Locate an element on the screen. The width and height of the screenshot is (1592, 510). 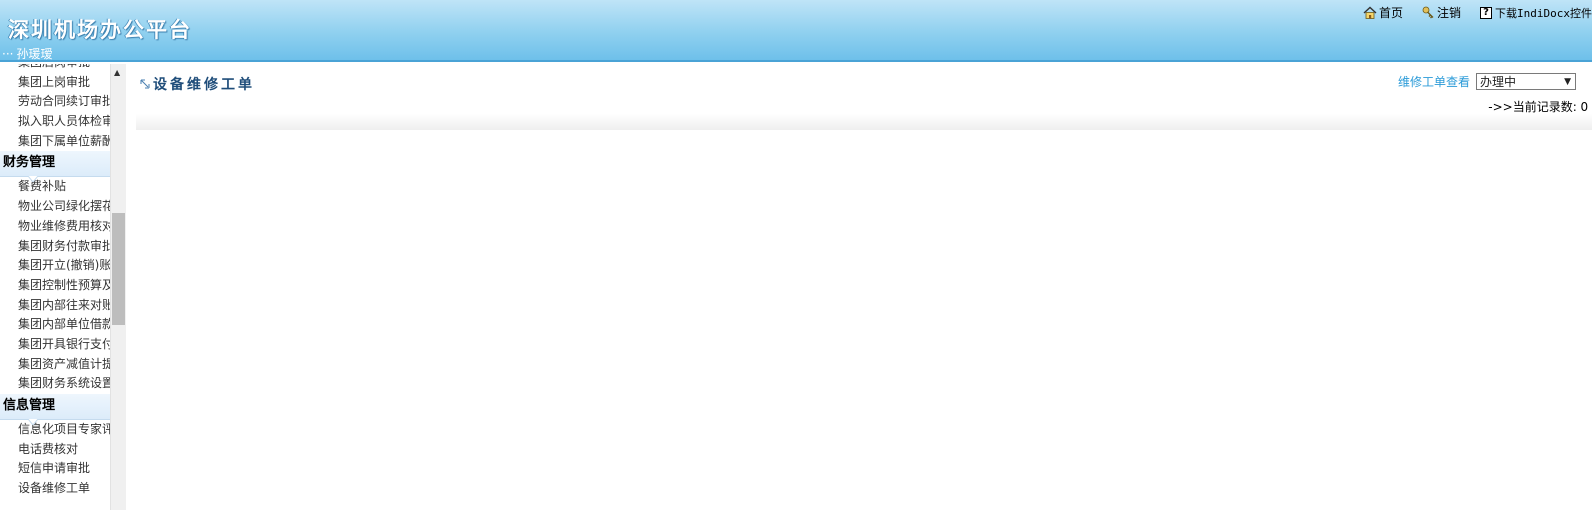
user-name: 孙瑗瑷 is located at coordinates (34, 54).